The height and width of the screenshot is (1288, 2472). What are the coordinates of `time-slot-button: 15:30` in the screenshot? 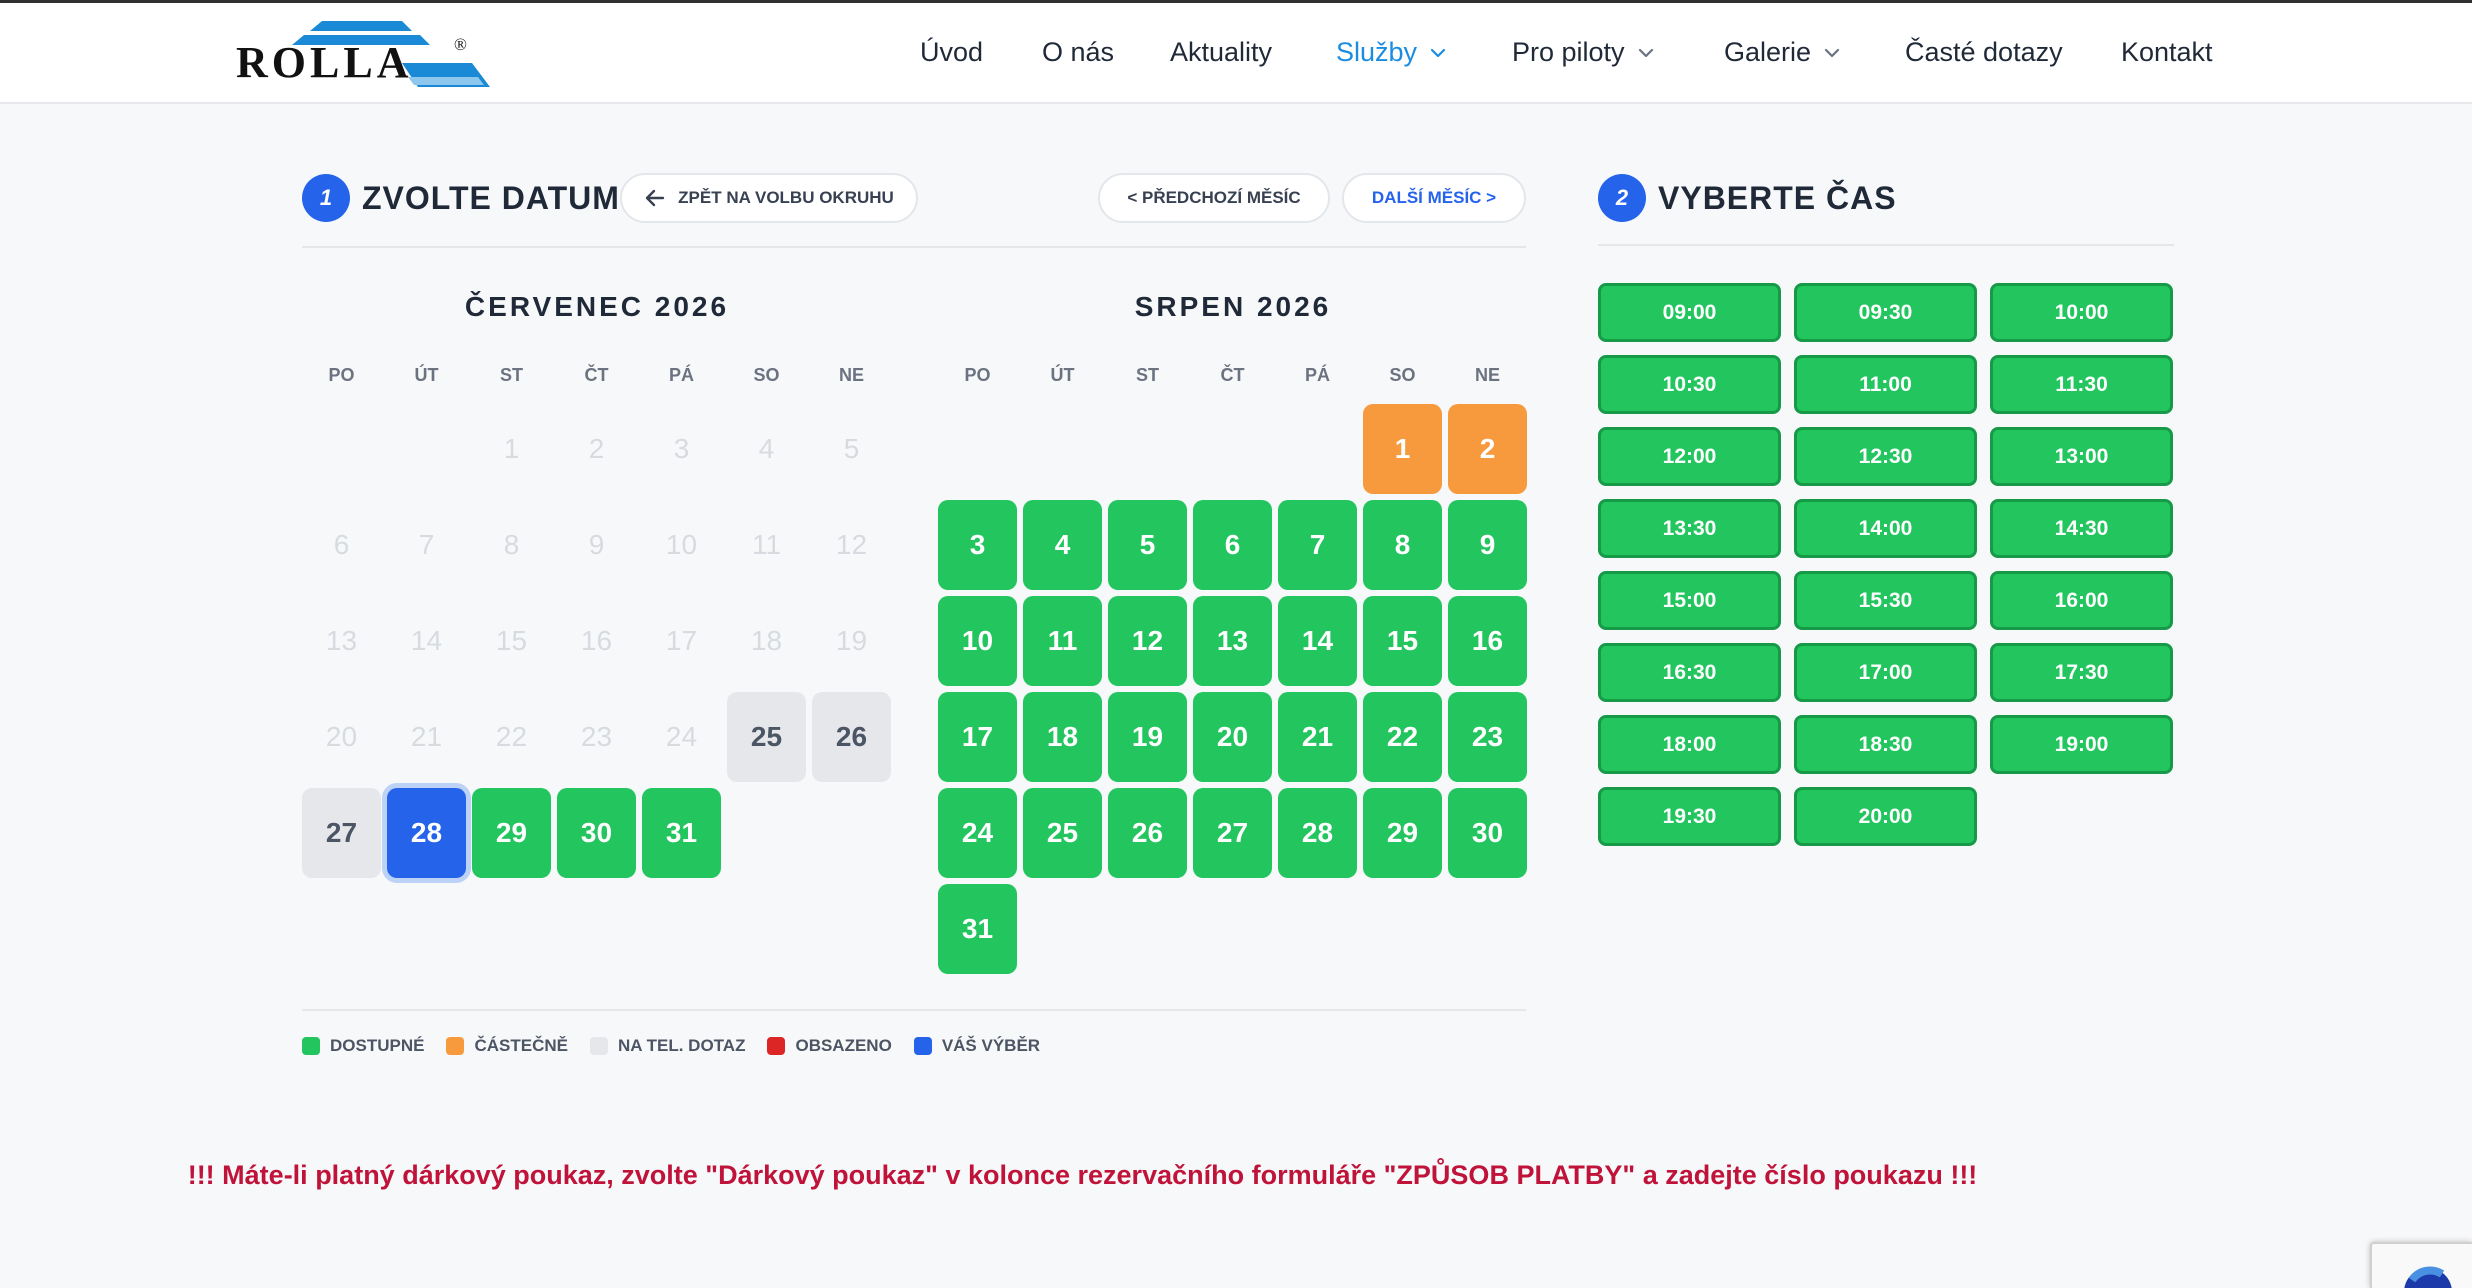 It's located at (1885, 600).